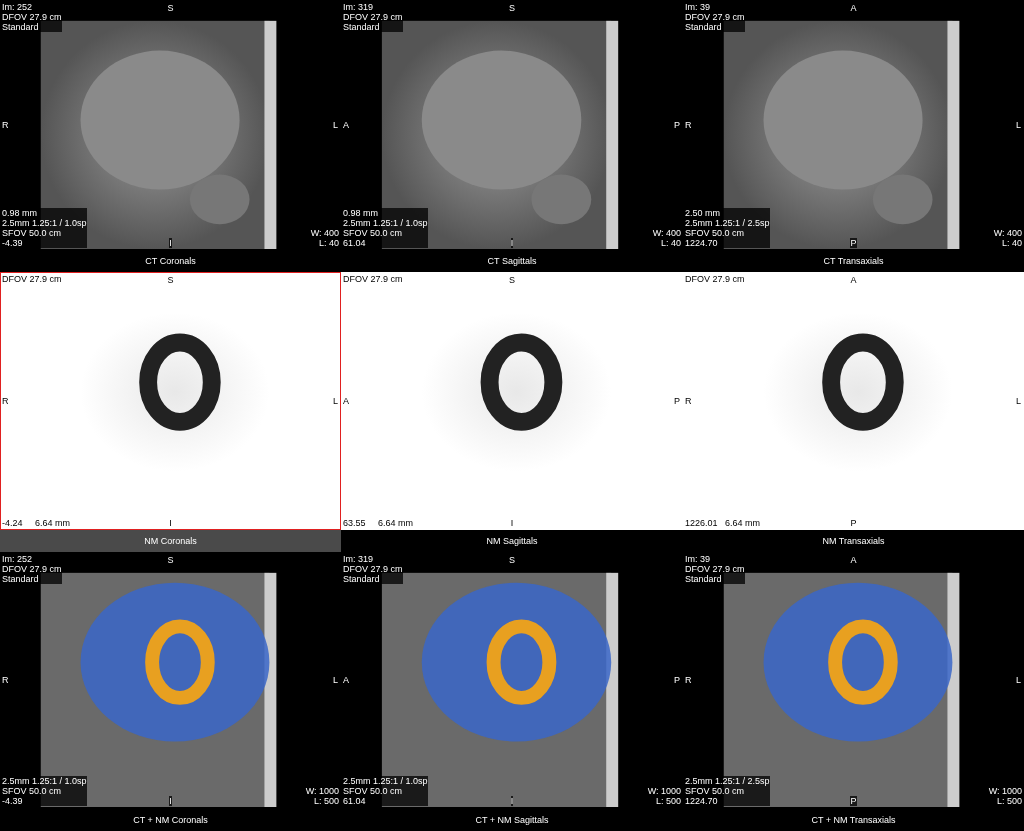 The image size is (1024, 831). What do you see at coordinates (727, 213) in the screenshot?
I see `overlay-text: 2.50 mm` at bounding box center [727, 213].